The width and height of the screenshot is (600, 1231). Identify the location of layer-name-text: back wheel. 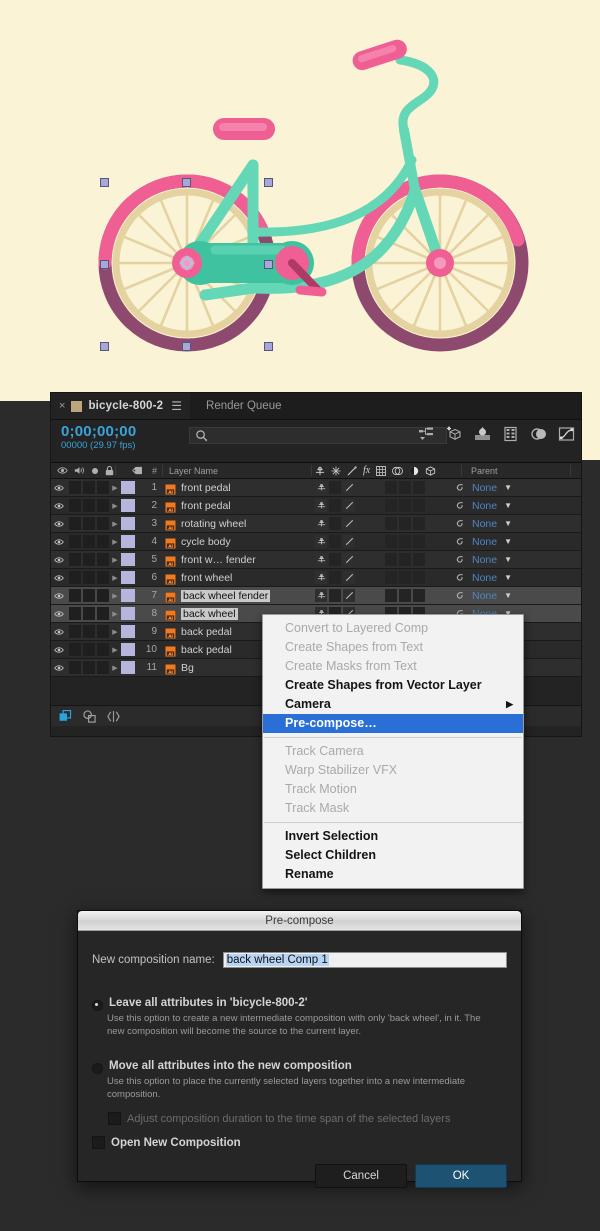
(209, 613).